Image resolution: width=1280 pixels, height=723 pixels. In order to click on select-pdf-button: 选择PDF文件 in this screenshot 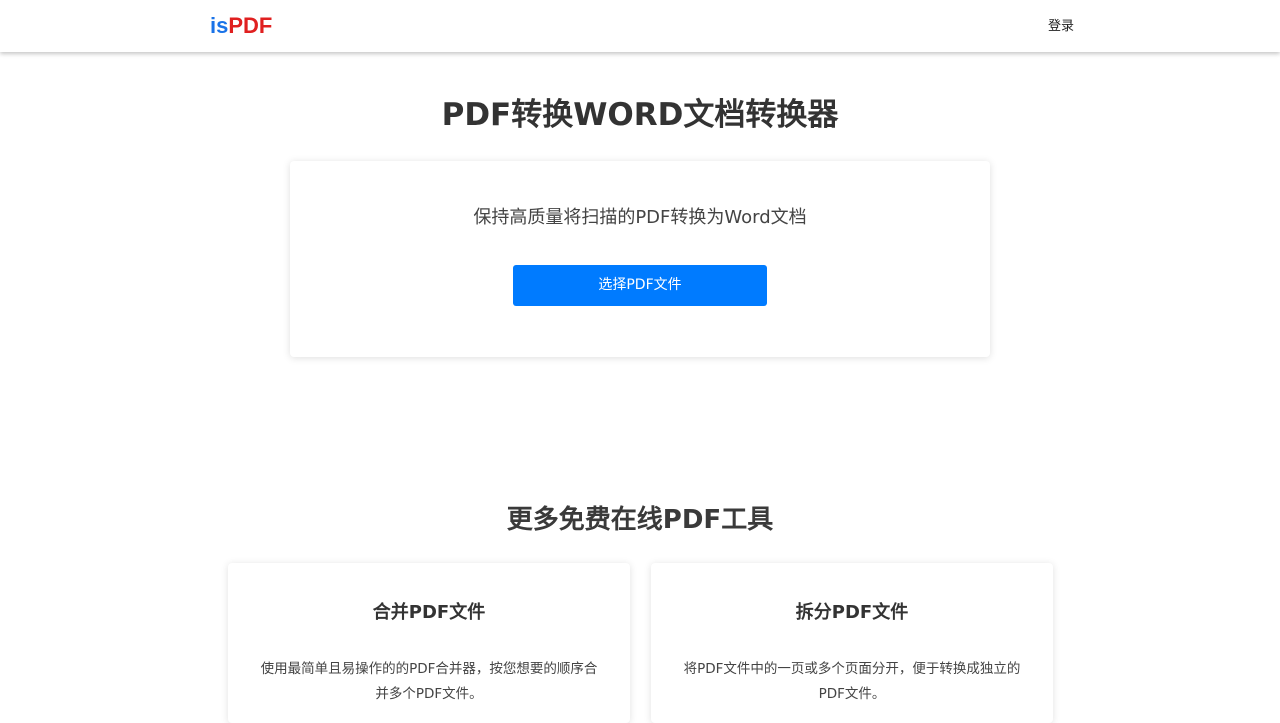, I will do `click(640, 285)`.